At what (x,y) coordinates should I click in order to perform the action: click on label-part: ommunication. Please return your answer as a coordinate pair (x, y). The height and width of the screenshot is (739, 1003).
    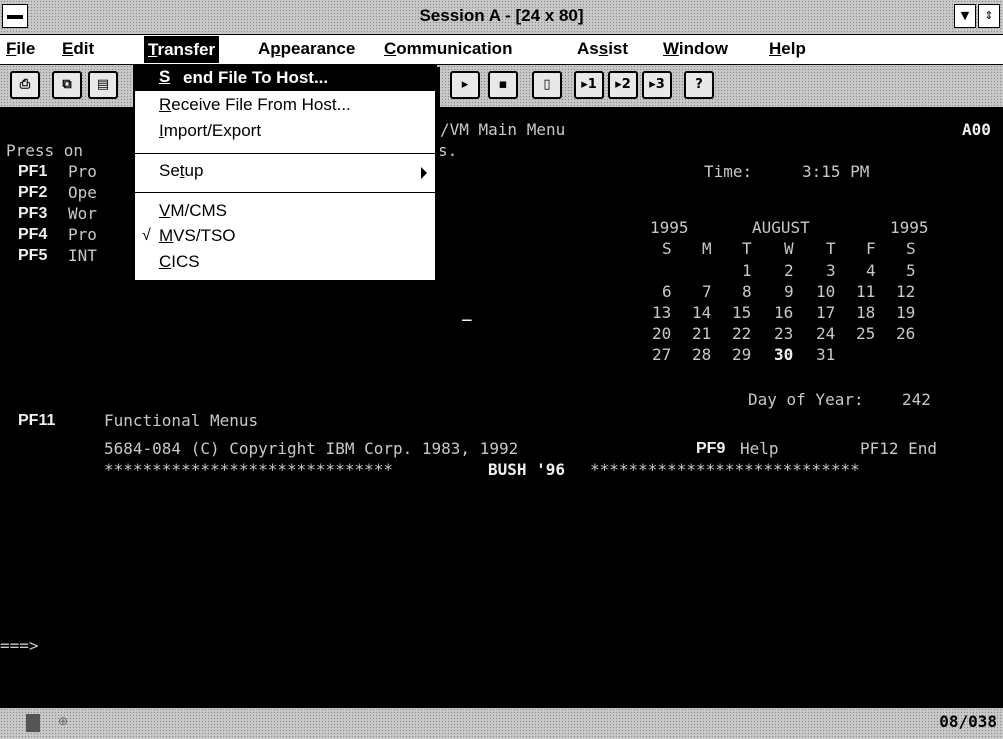
    Looking at the image, I should click on (454, 48).